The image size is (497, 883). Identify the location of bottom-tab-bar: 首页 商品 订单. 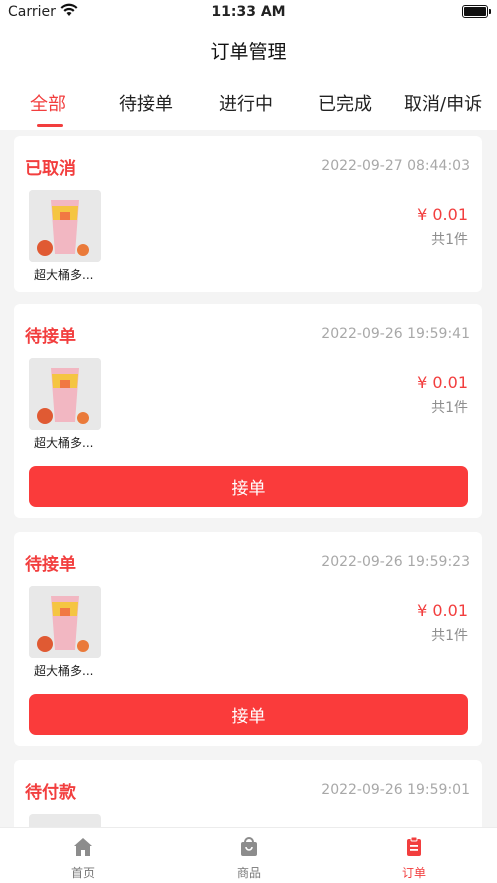
(248, 855).